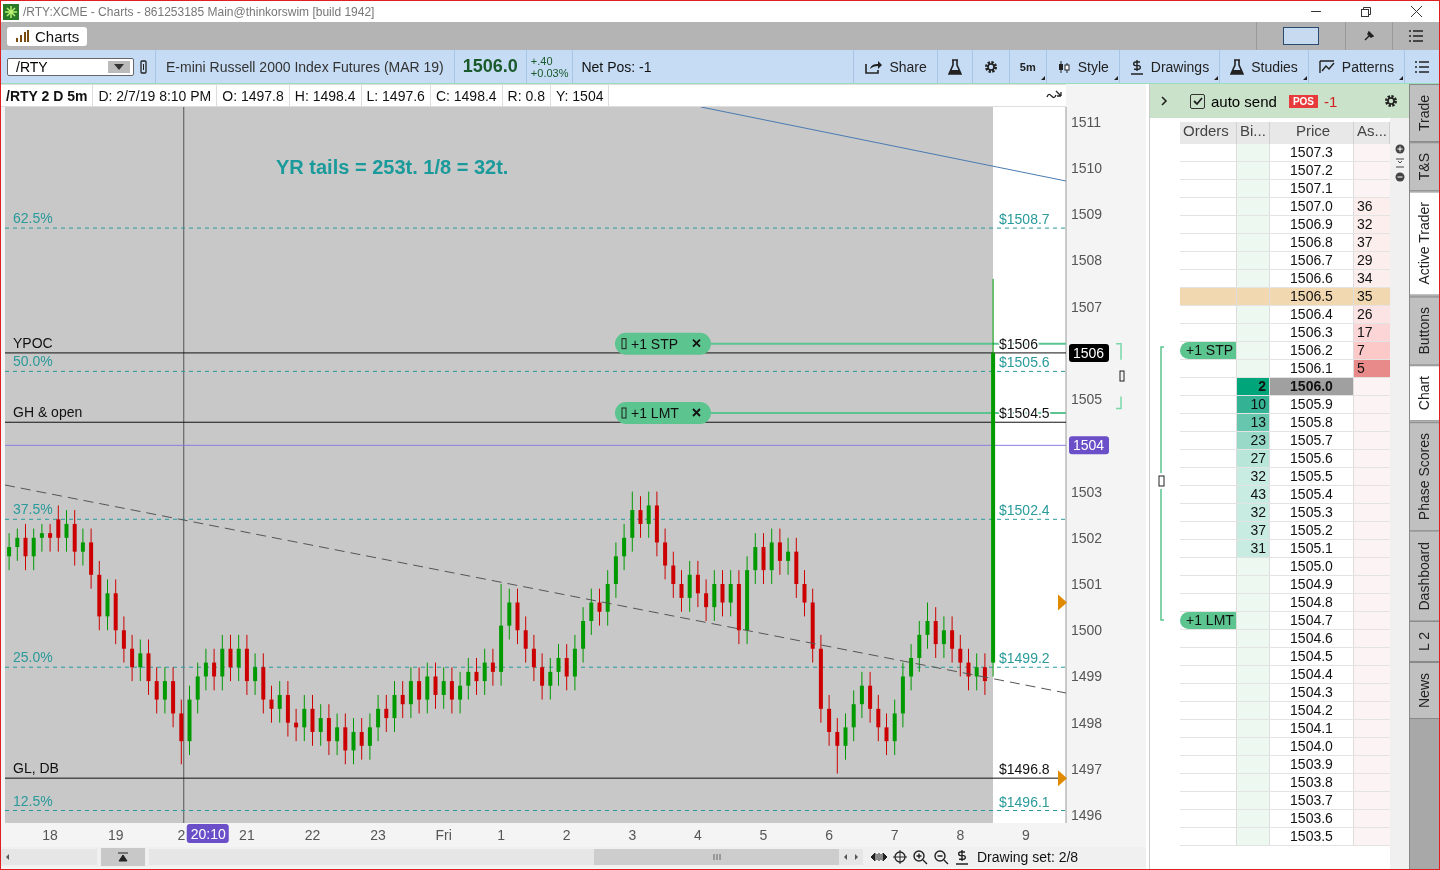 The image size is (1440, 870). I want to click on bid-size-cell: 23, so click(1253, 440).